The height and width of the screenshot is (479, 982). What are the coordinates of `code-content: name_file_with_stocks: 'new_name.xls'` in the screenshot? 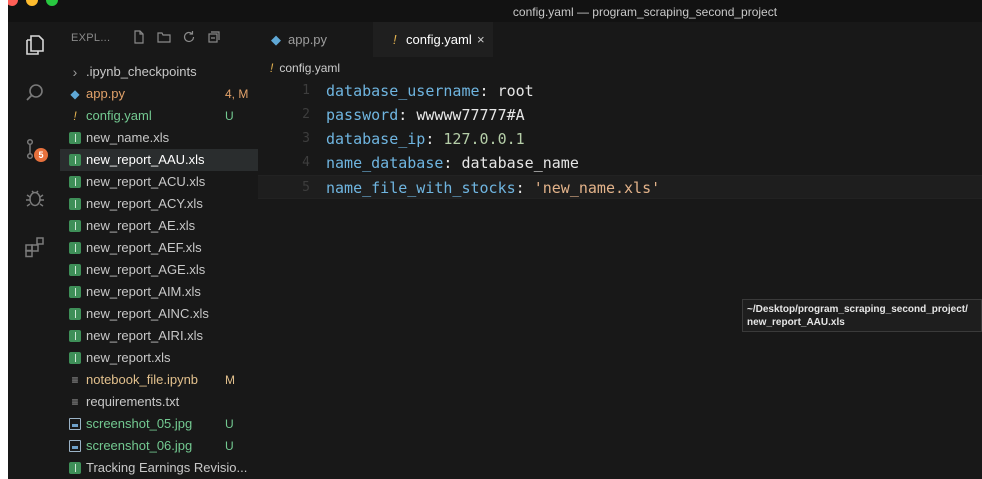 It's located at (493, 188).